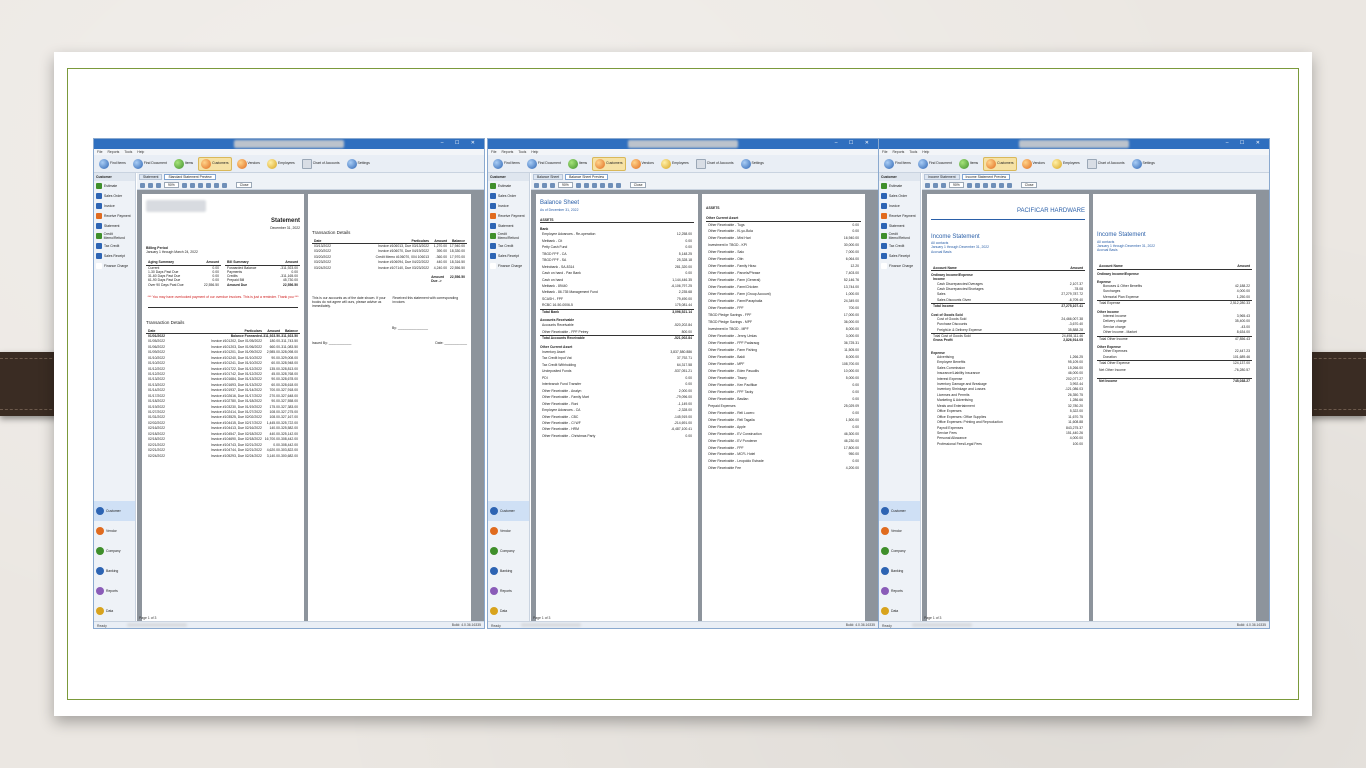  Describe the element at coordinates (151, 177) in the screenshot. I see `tab-list: Statement` at that location.